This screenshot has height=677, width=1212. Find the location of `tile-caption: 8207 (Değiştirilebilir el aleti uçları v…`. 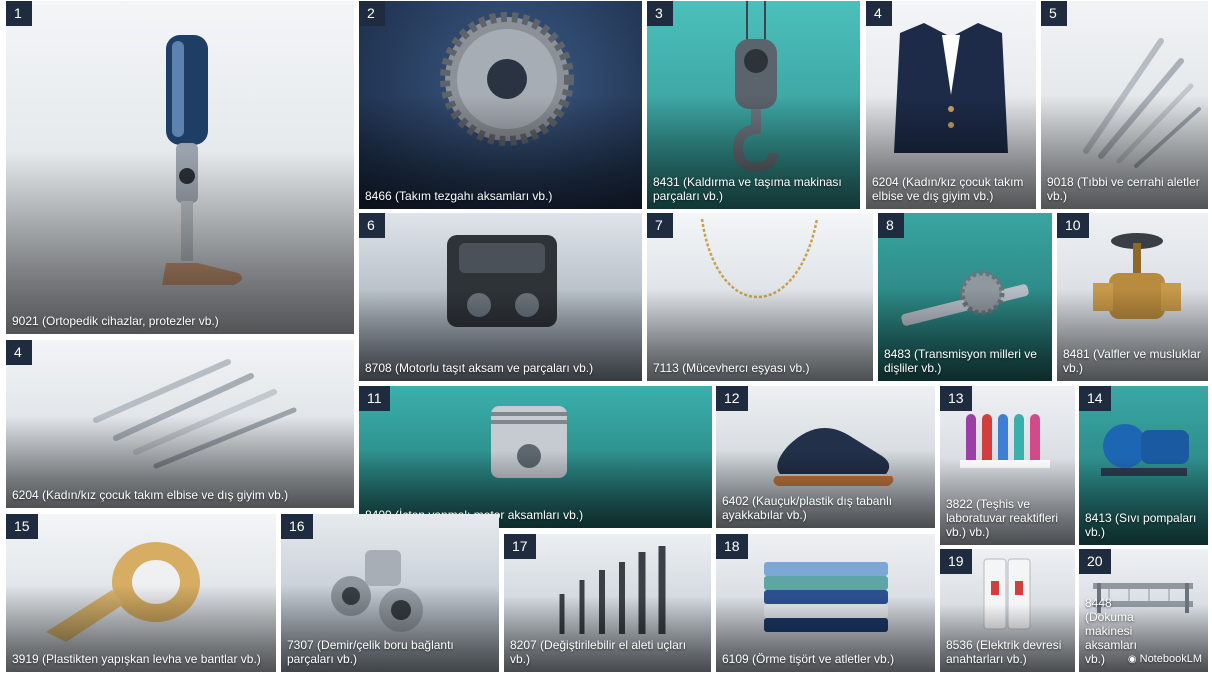

tile-caption: 8207 (Değiştirilebilir el aleti uçları v… is located at coordinates (598, 652).